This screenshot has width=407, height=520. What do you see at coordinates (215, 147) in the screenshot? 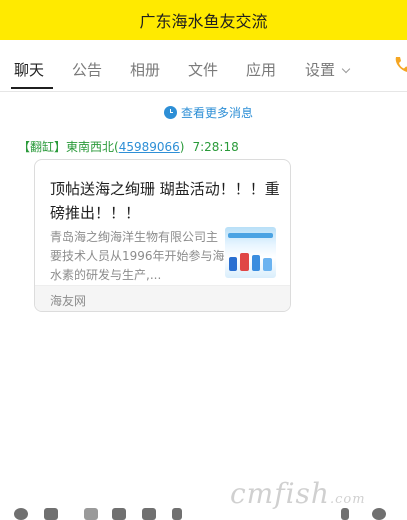
I see `message-time: 7:28:18` at bounding box center [215, 147].